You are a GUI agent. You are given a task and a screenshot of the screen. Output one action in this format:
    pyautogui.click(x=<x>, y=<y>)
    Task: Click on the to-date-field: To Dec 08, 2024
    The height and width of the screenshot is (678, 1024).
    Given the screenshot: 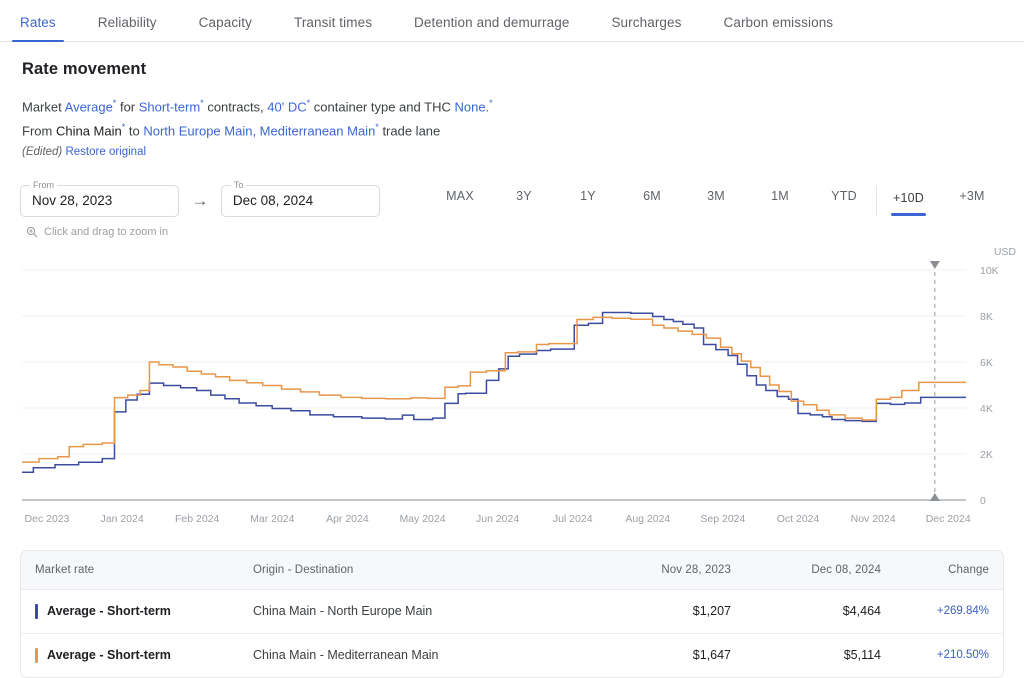 What is the action you would take?
    pyautogui.click(x=300, y=198)
    